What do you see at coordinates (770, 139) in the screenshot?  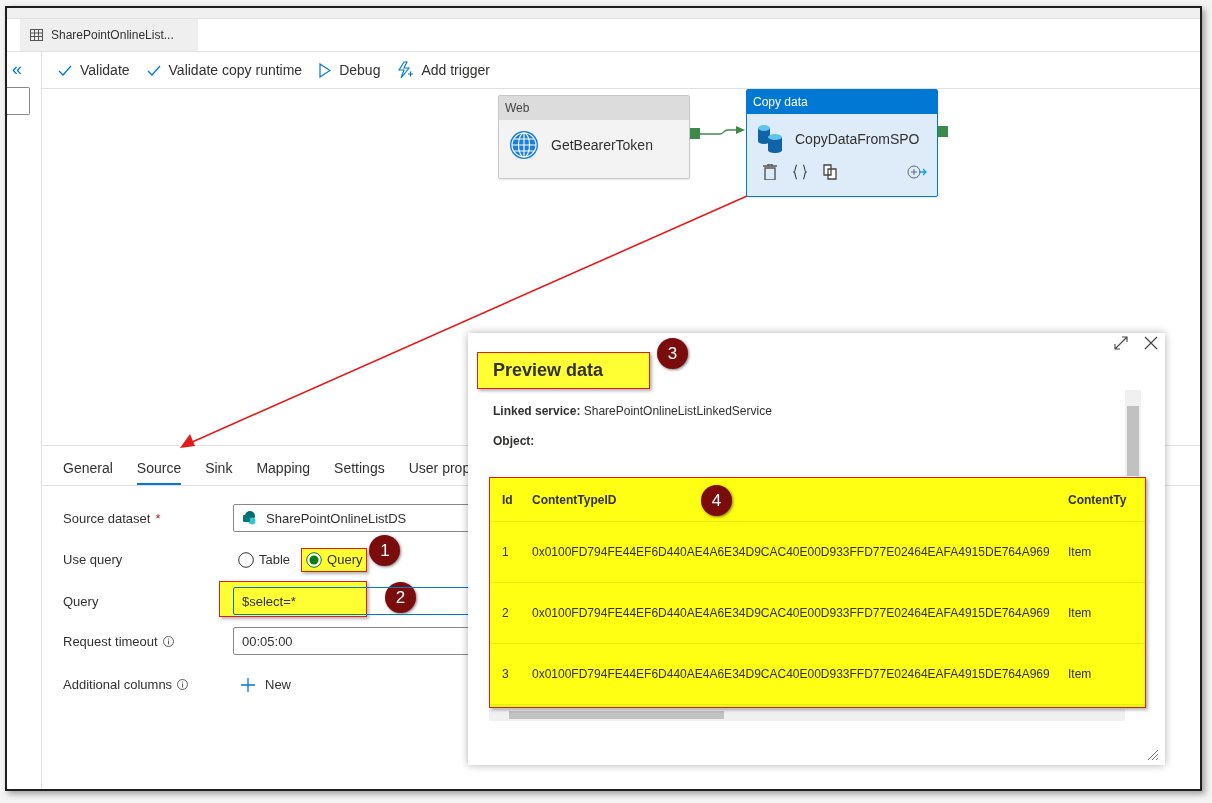 I see `database-icon` at bounding box center [770, 139].